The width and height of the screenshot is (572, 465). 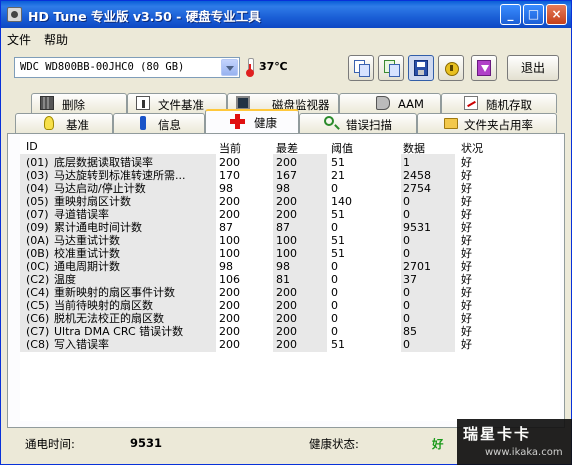 I want to click on tab-info-label: 信息, so click(x=169, y=125).